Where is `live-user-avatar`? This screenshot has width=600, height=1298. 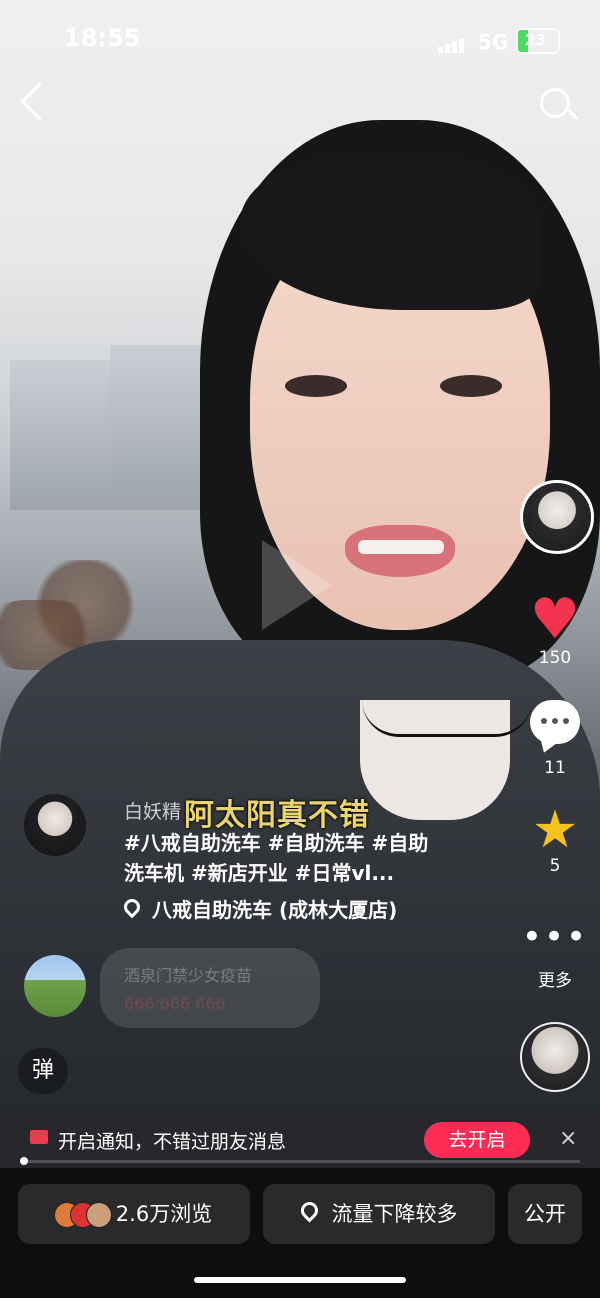 live-user-avatar is located at coordinates (55, 986).